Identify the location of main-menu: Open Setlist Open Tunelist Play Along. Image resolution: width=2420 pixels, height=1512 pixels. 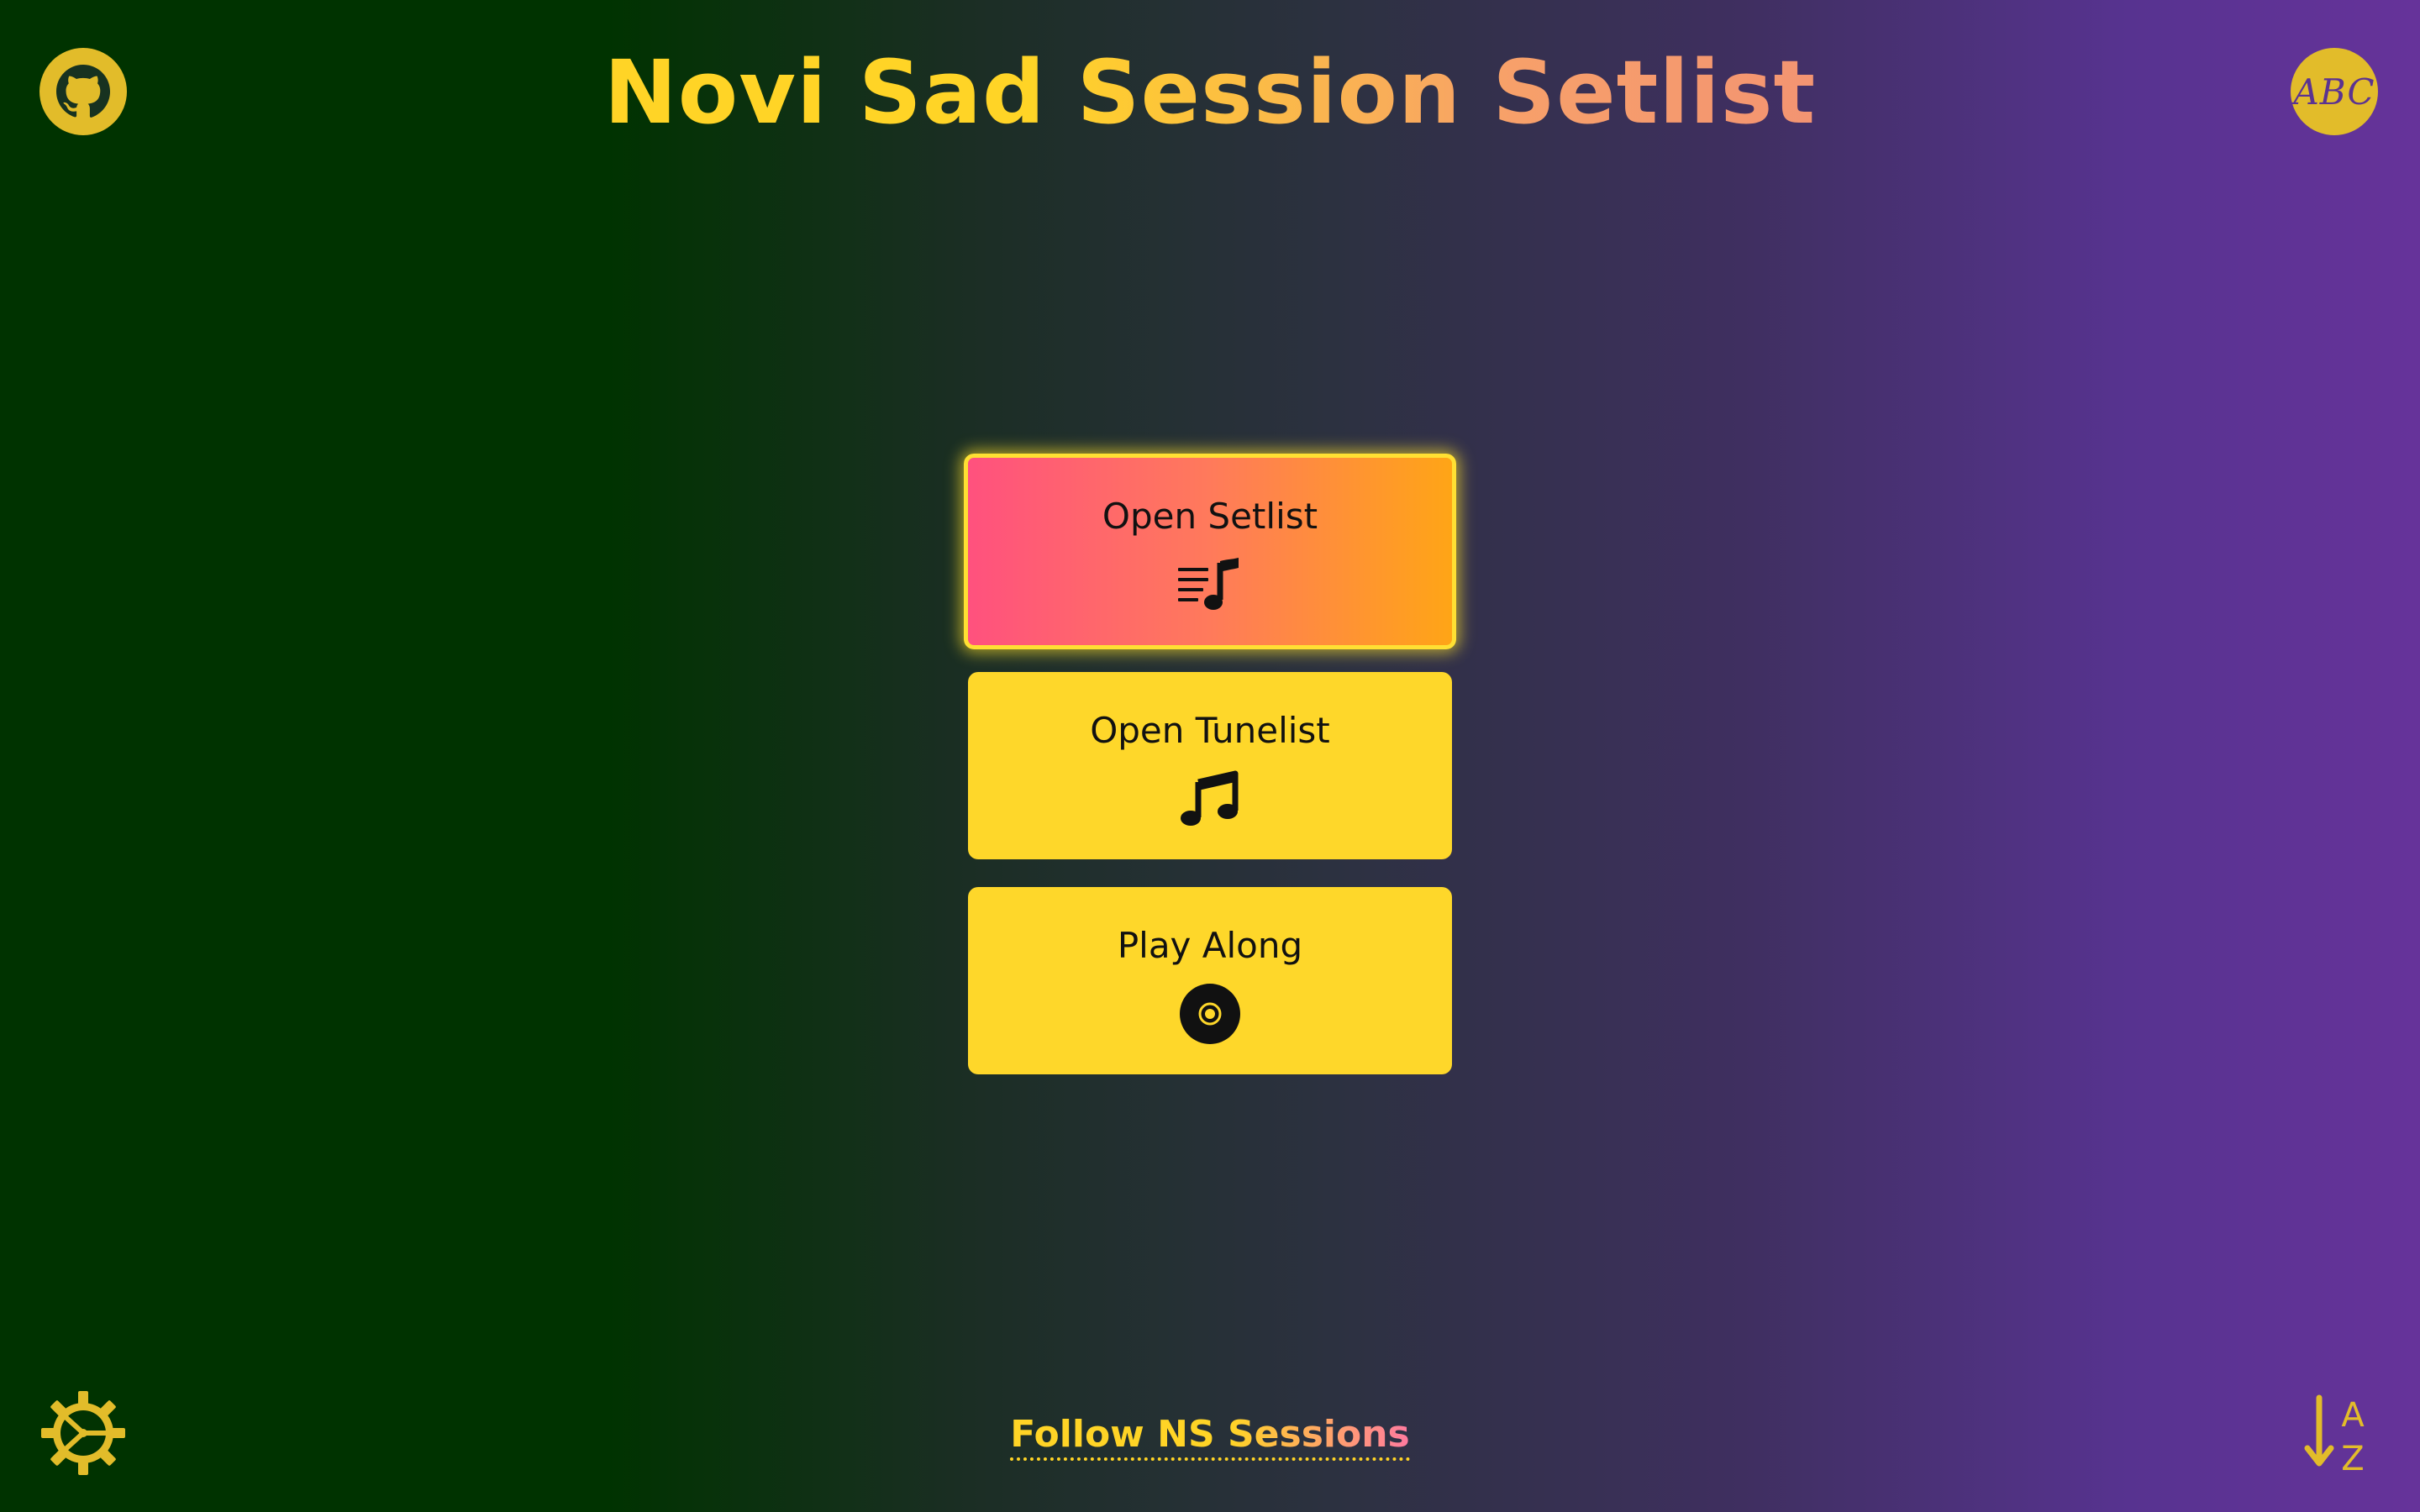
(1210, 778).